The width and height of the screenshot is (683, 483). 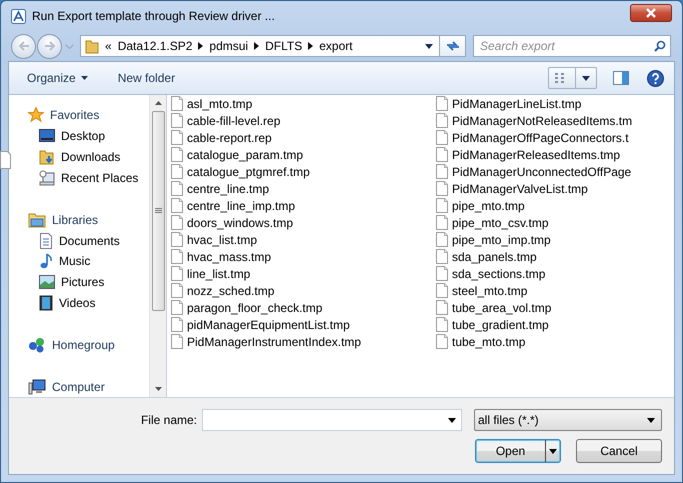 I want to click on up-arrow-icon, so click(x=158, y=103).